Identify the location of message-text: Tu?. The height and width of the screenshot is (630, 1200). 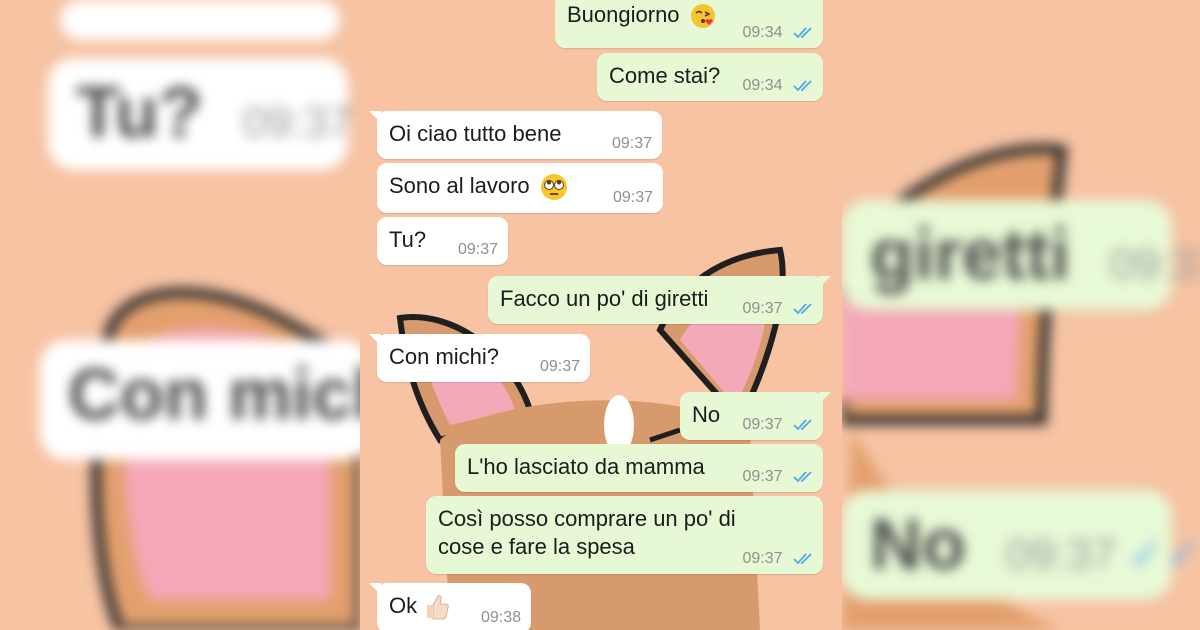
(408, 239).